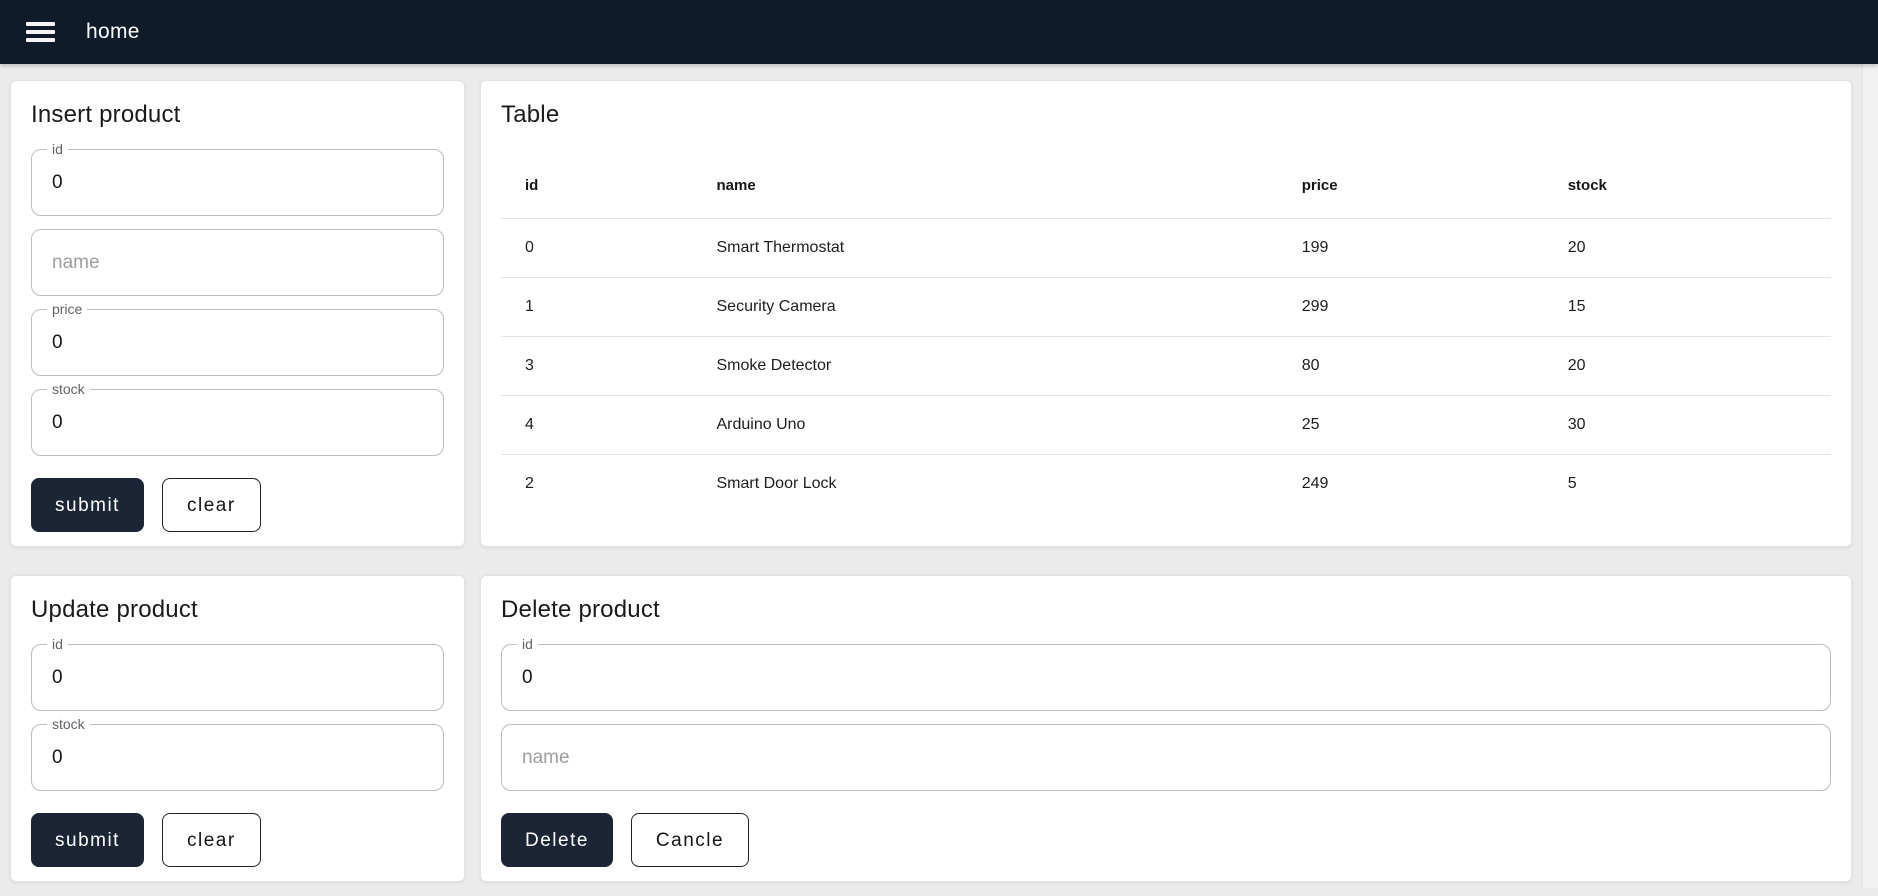 The height and width of the screenshot is (896, 1878). What do you see at coordinates (113, 32) in the screenshot?
I see `page-title: home` at bounding box center [113, 32].